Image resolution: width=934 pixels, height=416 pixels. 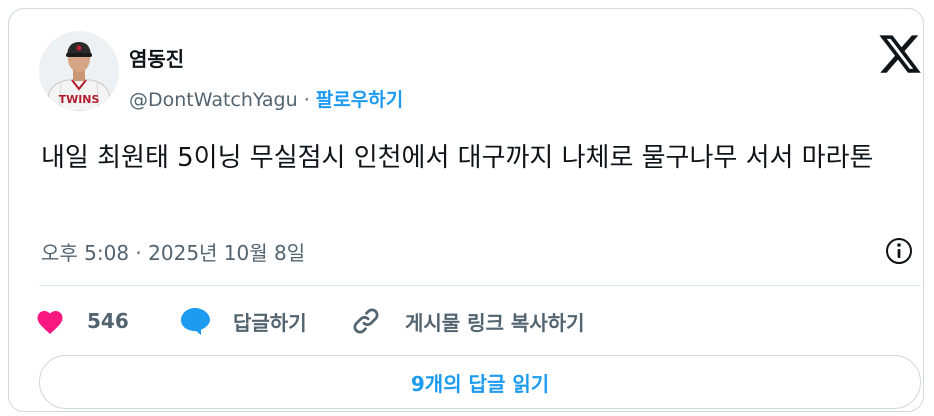 I want to click on read-replies-button: 9개의 답글 읽기, so click(x=480, y=382).